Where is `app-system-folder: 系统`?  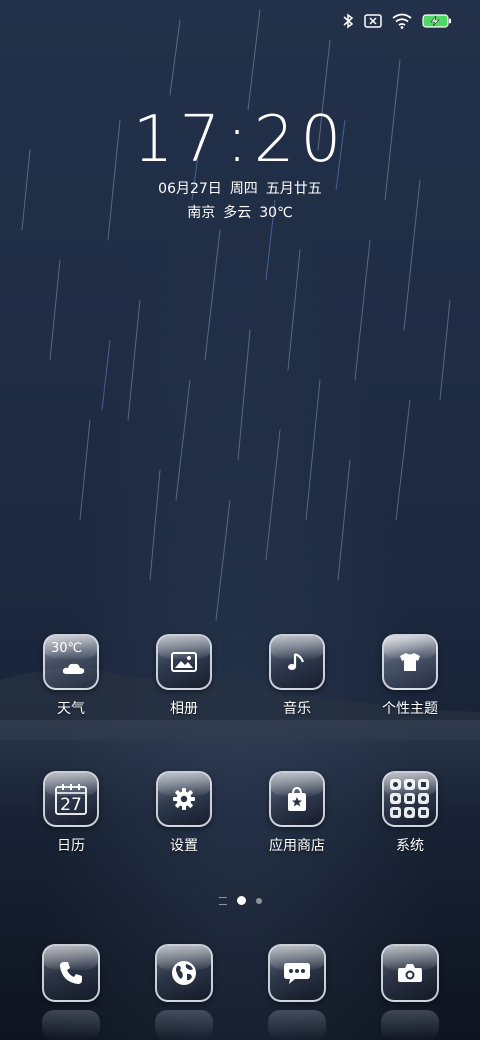 app-system-folder: 系统 is located at coordinates (410, 813).